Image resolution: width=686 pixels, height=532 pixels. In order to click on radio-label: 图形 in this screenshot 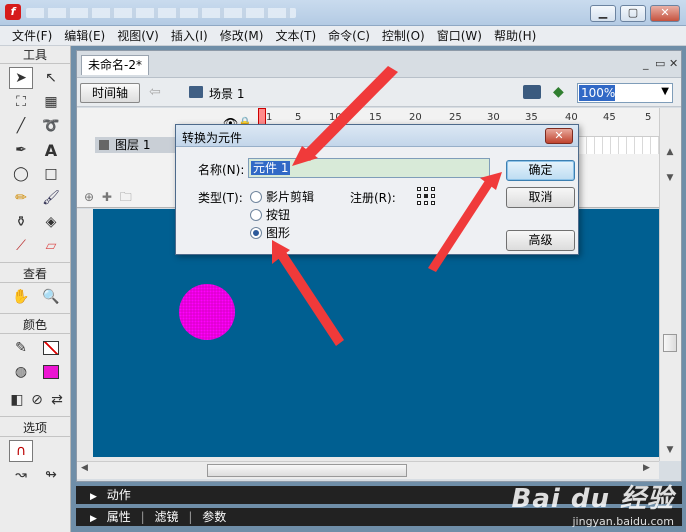, I will do `click(278, 233)`.